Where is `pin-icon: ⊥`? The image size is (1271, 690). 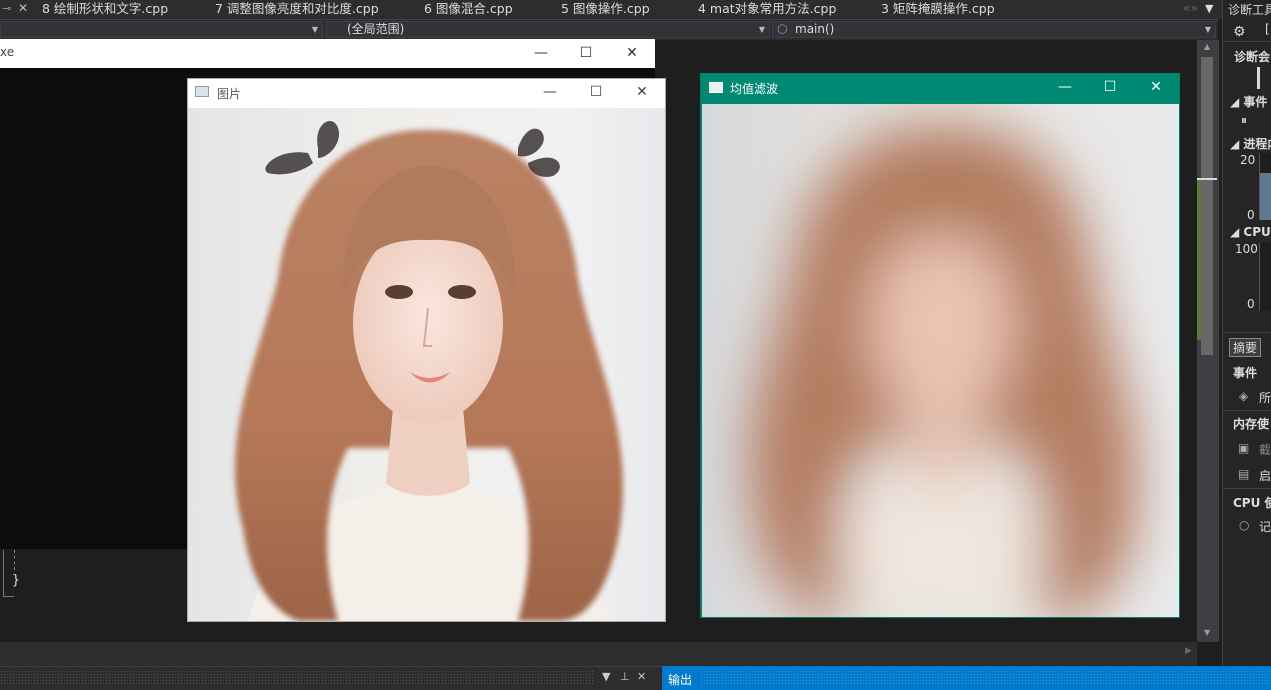
pin-icon: ⊥ is located at coordinates (625, 676).